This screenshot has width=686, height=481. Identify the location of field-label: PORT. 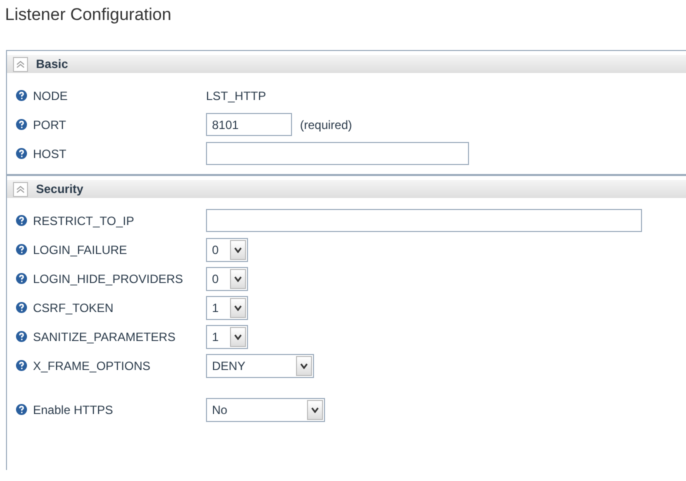
(49, 125).